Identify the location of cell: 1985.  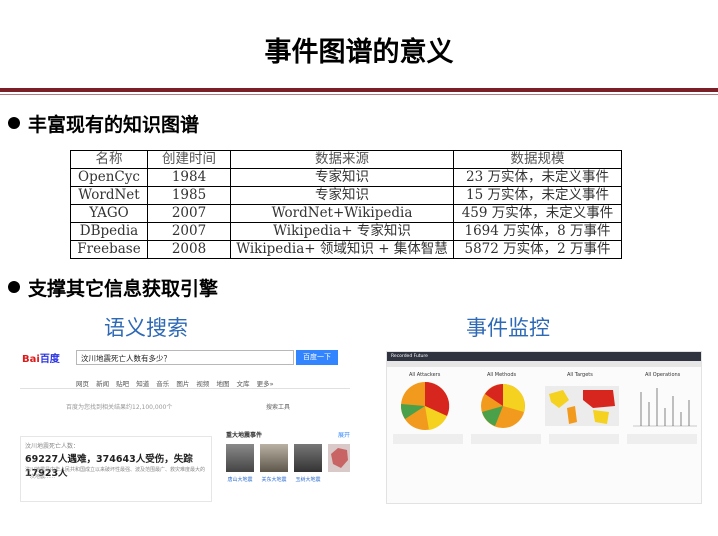
(189, 195).